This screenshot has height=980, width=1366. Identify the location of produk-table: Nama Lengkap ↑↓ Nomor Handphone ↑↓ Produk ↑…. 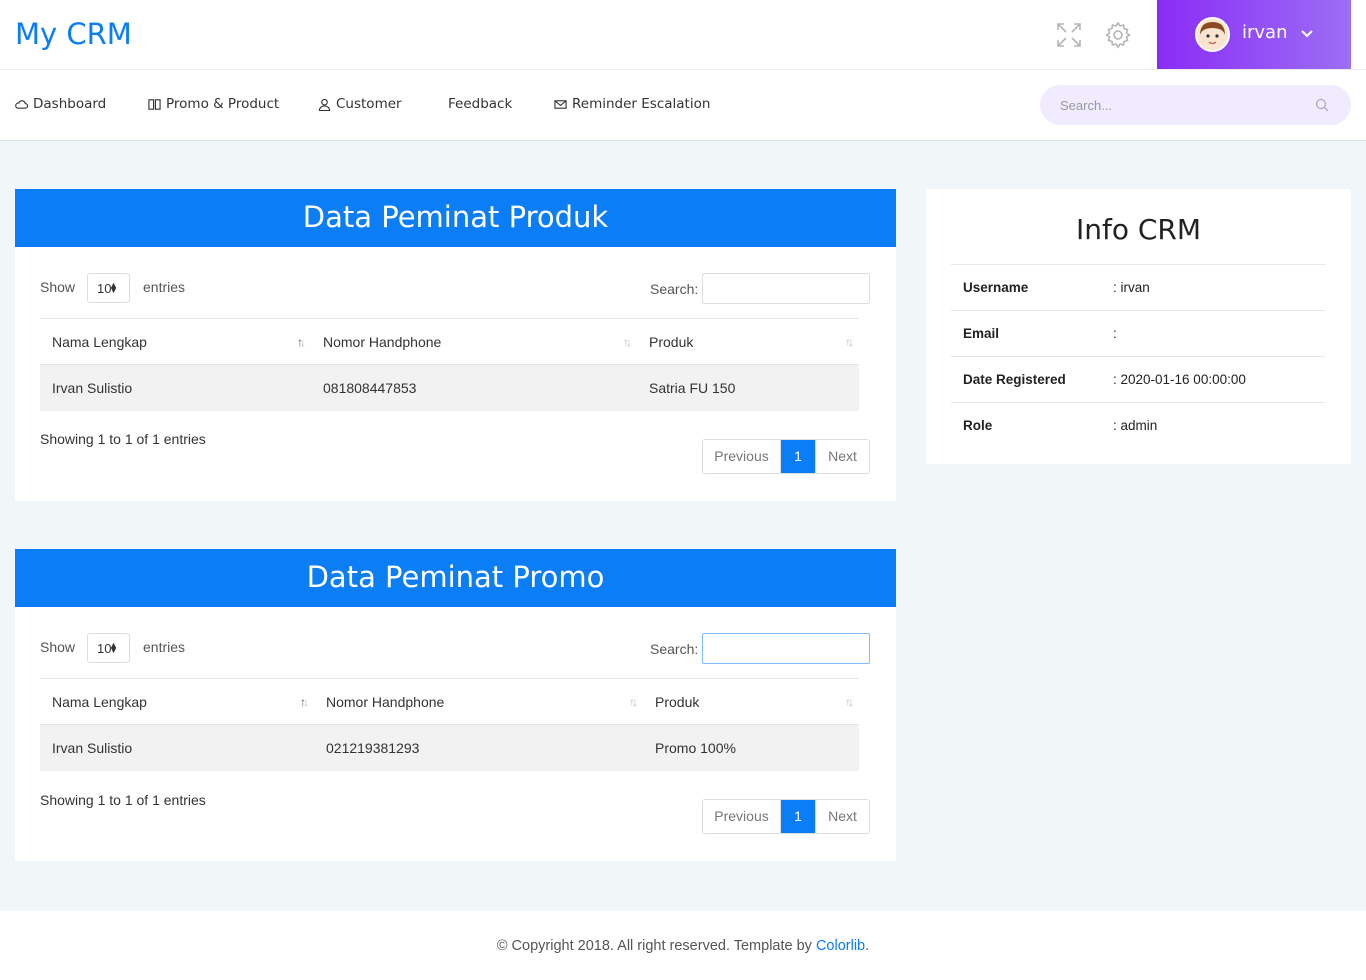
(449, 364).